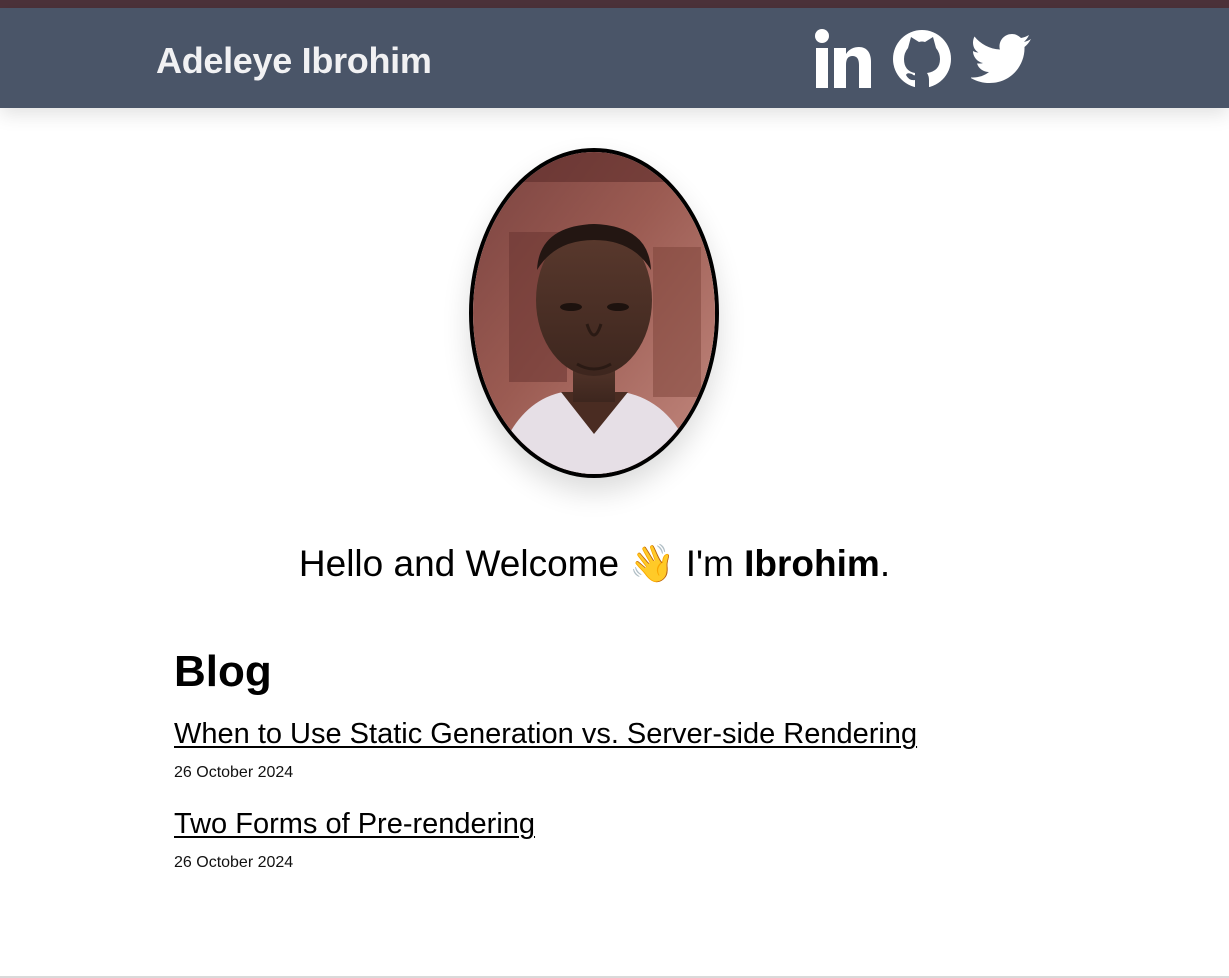 Image resolution: width=1229 pixels, height=978 pixels. What do you see at coordinates (614, 4) in the screenshot?
I see `top-accent-strip` at bounding box center [614, 4].